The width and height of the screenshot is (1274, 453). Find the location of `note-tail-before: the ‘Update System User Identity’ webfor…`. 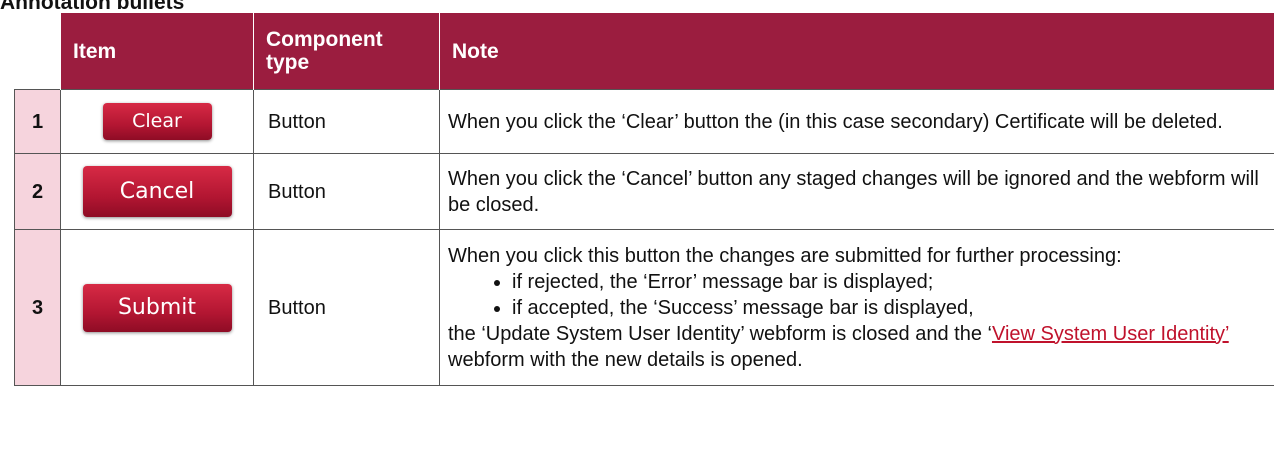

note-tail-before: the ‘Update System User Identity’ webfor… is located at coordinates (720, 333).